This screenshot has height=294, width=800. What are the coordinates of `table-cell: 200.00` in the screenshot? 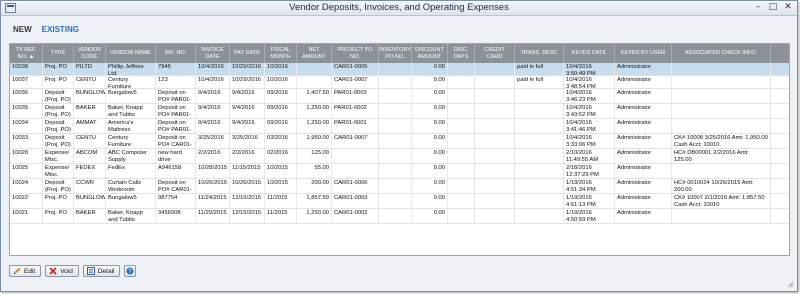 It's located at (314, 186).